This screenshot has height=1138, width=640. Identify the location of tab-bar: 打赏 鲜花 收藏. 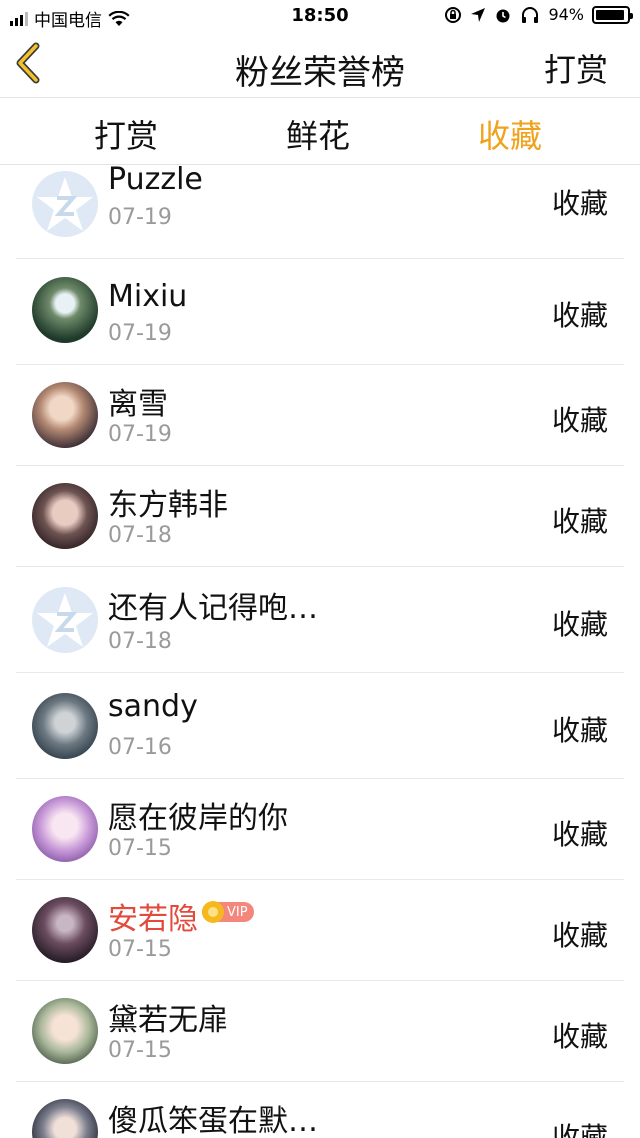
(320, 132).